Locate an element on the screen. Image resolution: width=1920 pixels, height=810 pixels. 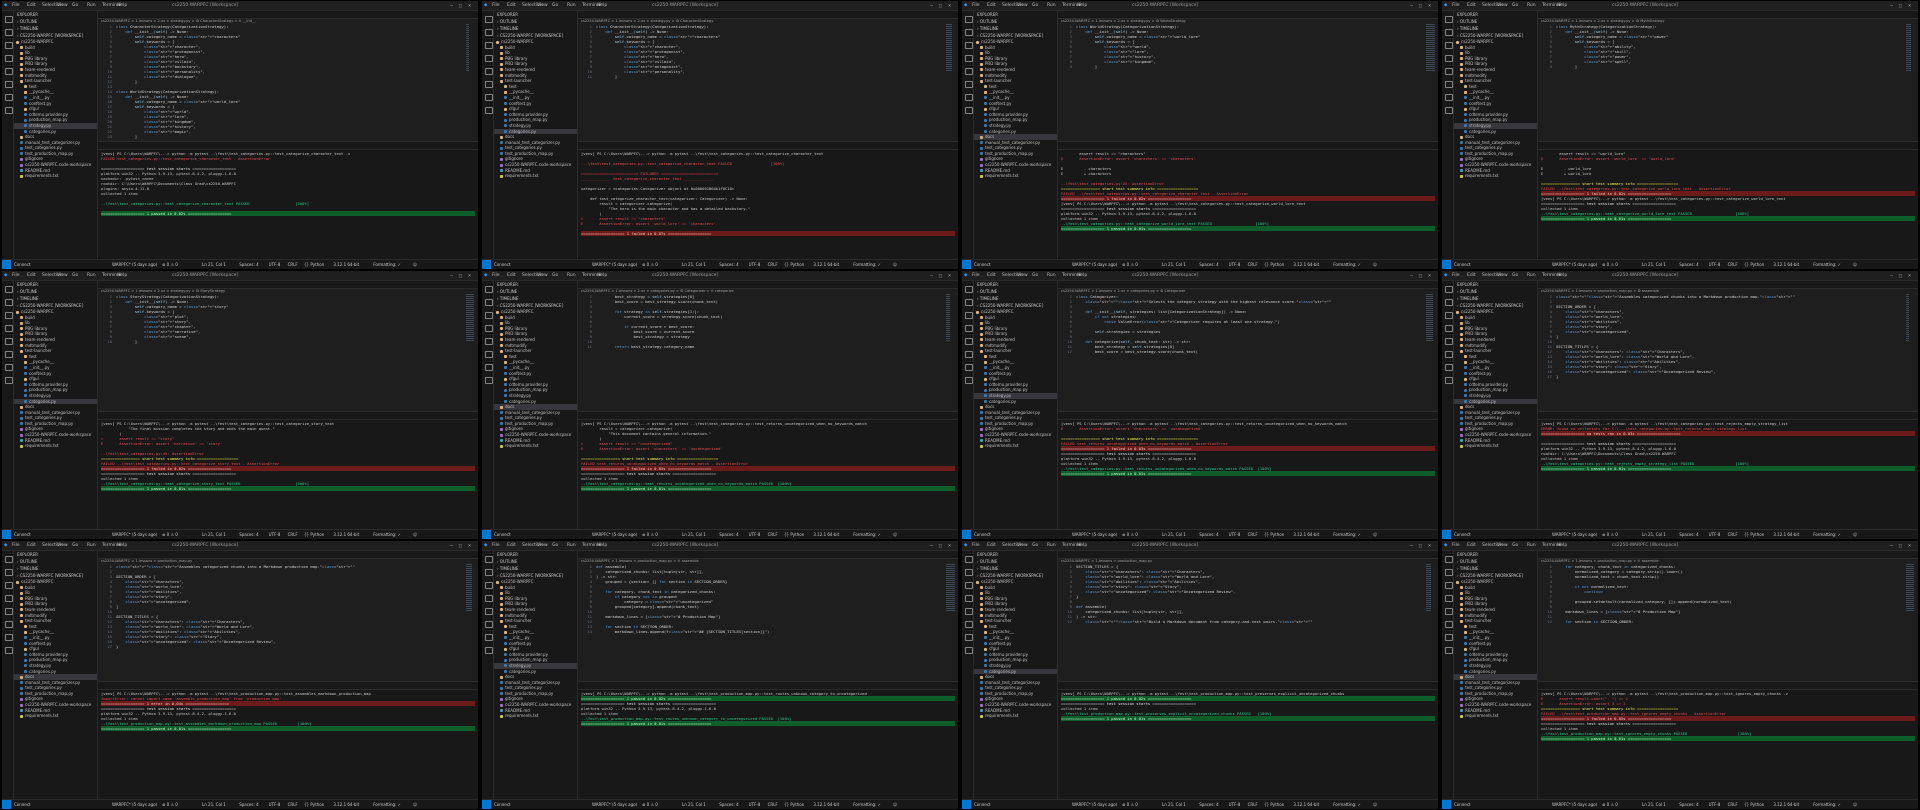
explorer-section: › CS2250-WARPFC [WORKSPACE] is located at coordinates (55, 305).